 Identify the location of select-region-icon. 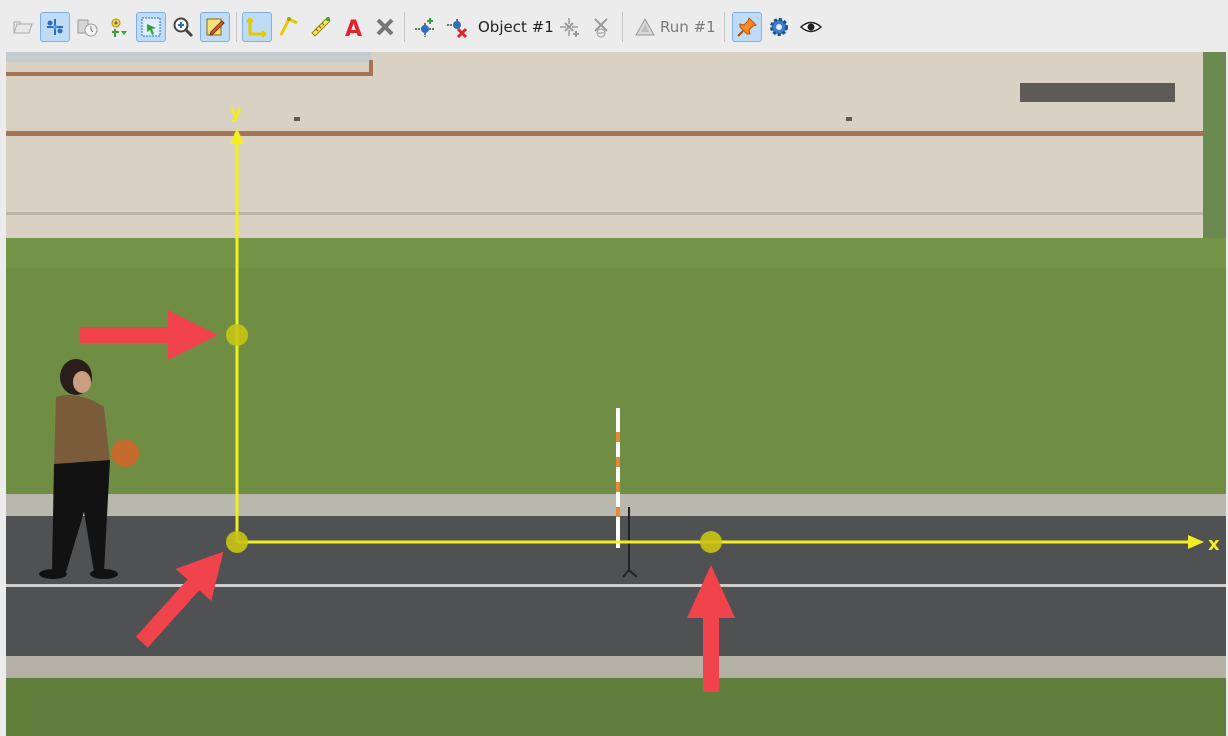
(151, 27).